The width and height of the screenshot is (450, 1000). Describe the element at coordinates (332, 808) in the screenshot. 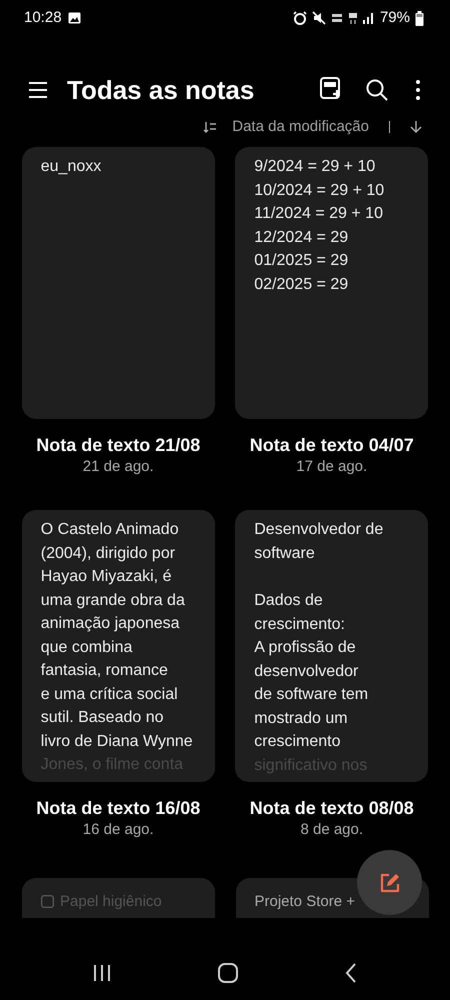

I see `note-title: Nota de texto 08/08` at that location.